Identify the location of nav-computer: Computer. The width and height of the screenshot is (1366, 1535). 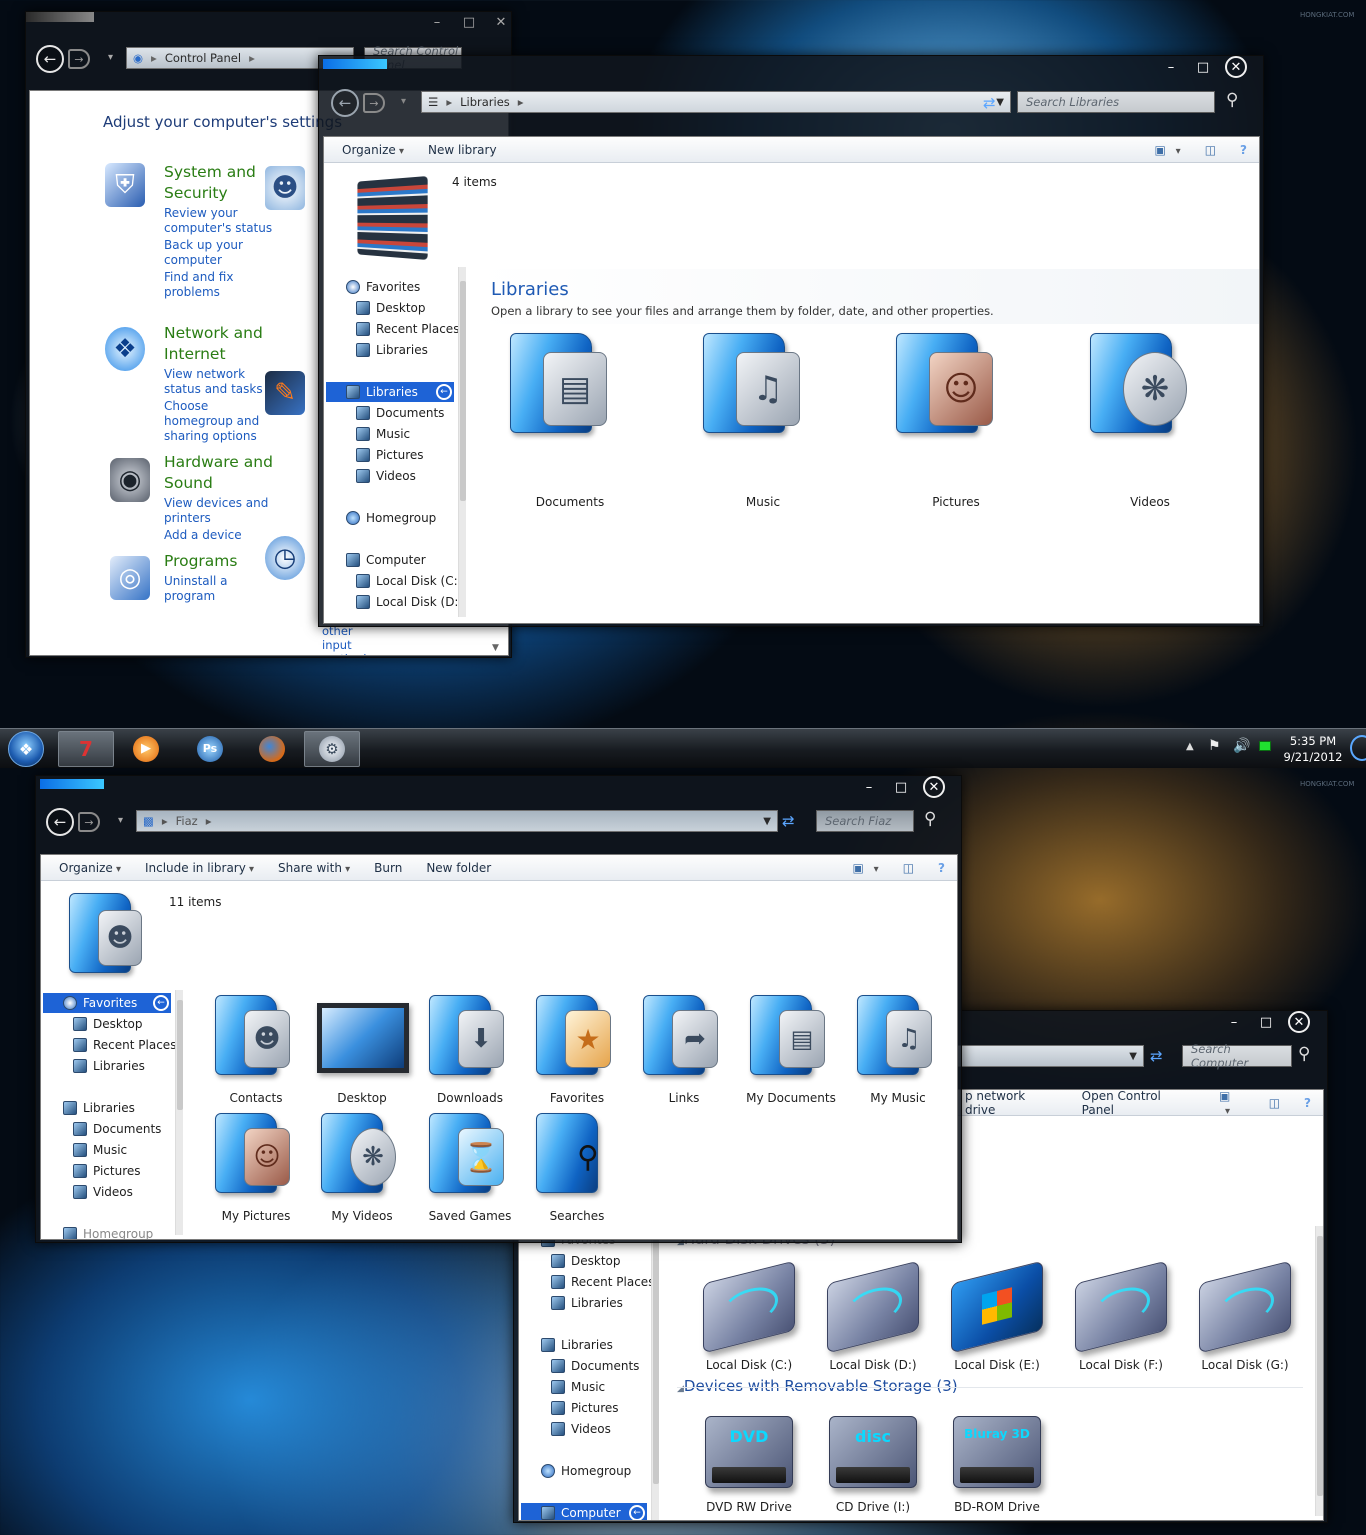
(386, 560).